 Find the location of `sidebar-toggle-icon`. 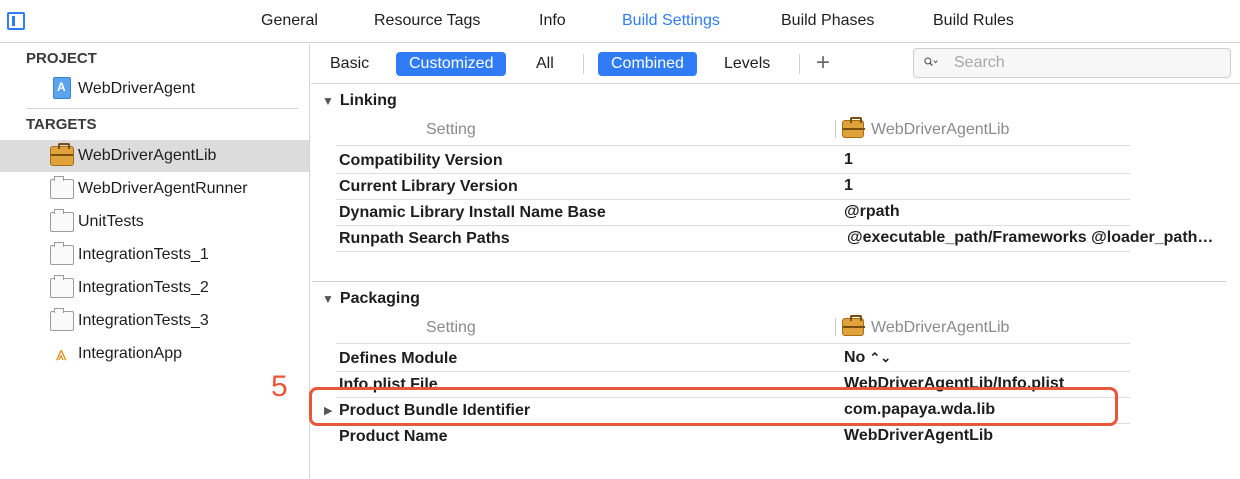

sidebar-toggle-icon is located at coordinates (16, 21).